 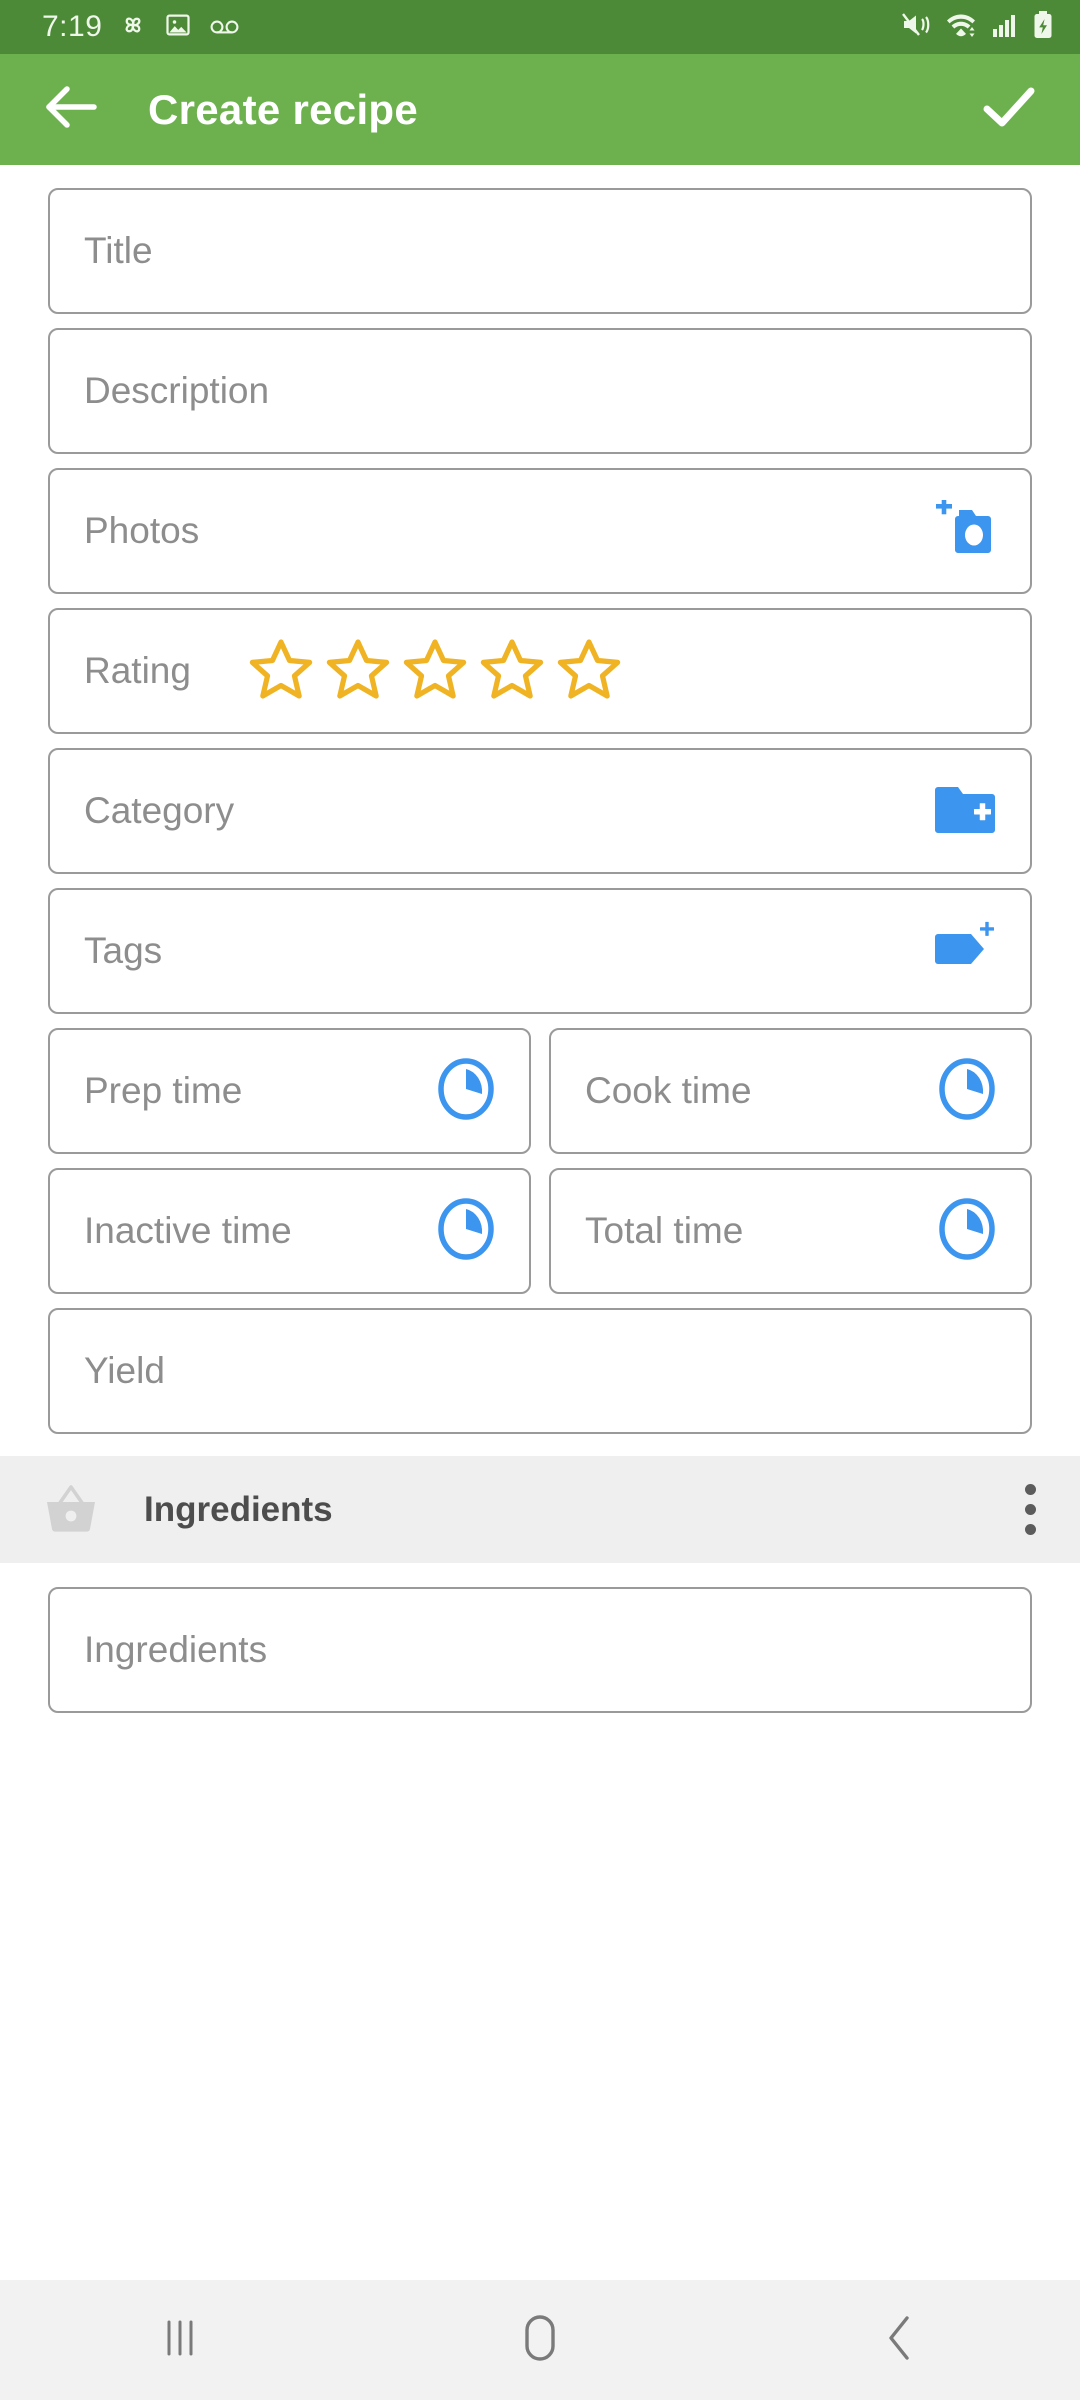 I want to click on description-field: Description, so click(x=540, y=391).